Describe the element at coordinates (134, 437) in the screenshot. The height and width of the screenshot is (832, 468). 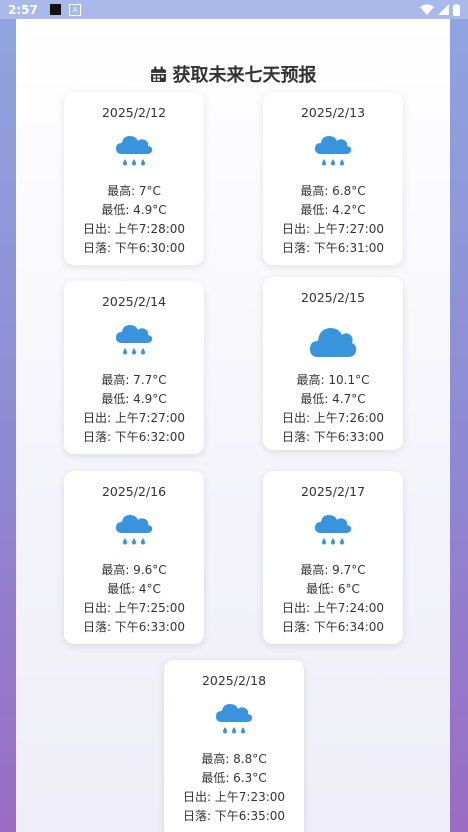
I see `sunset-time: 日落: 下午6:32:00` at that location.